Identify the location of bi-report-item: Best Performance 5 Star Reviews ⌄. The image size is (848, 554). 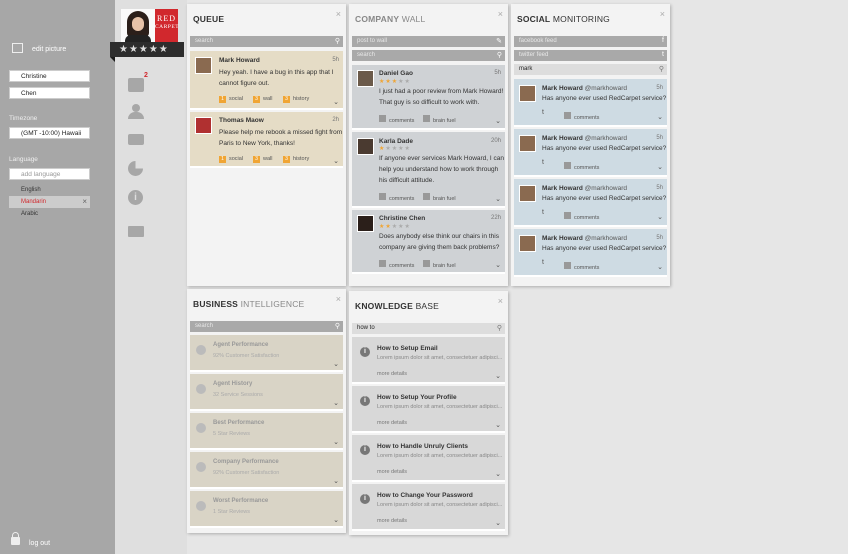
(266, 431).